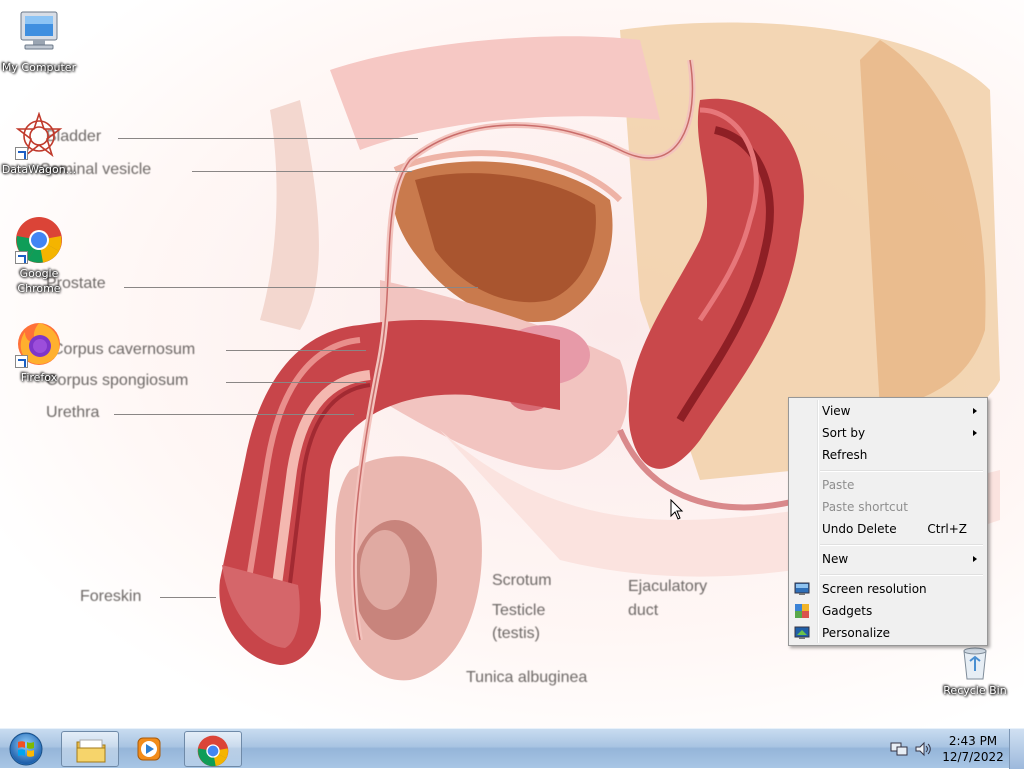 Image resolution: width=1024 pixels, height=770 pixels. What do you see at coordinates (947, 529) in the screenshot?
I see `menu-item-shortcut: Ctrl+Z` at bounding box center [947, 529].